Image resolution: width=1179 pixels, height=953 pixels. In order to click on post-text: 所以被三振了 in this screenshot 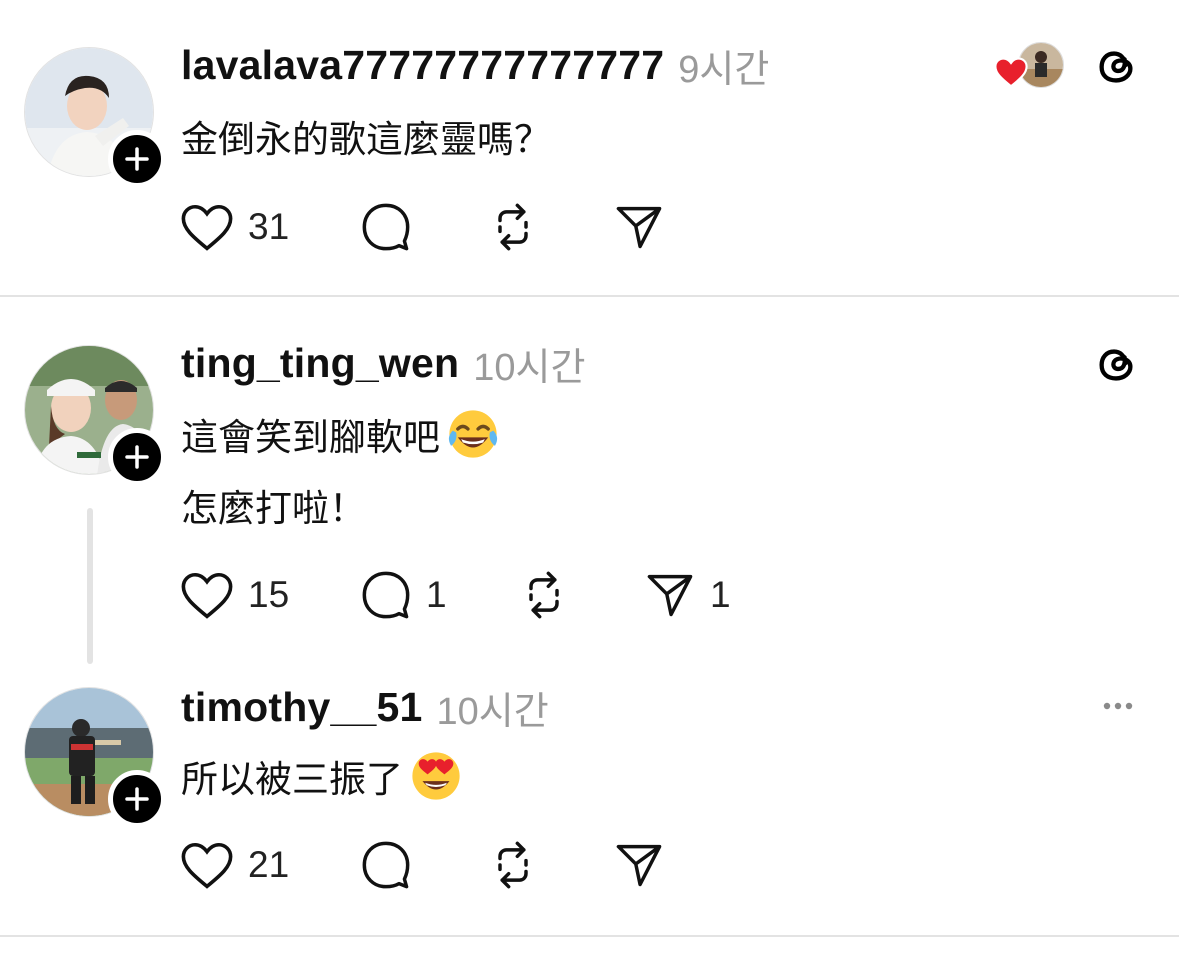, I will do `click(292, 779)`.